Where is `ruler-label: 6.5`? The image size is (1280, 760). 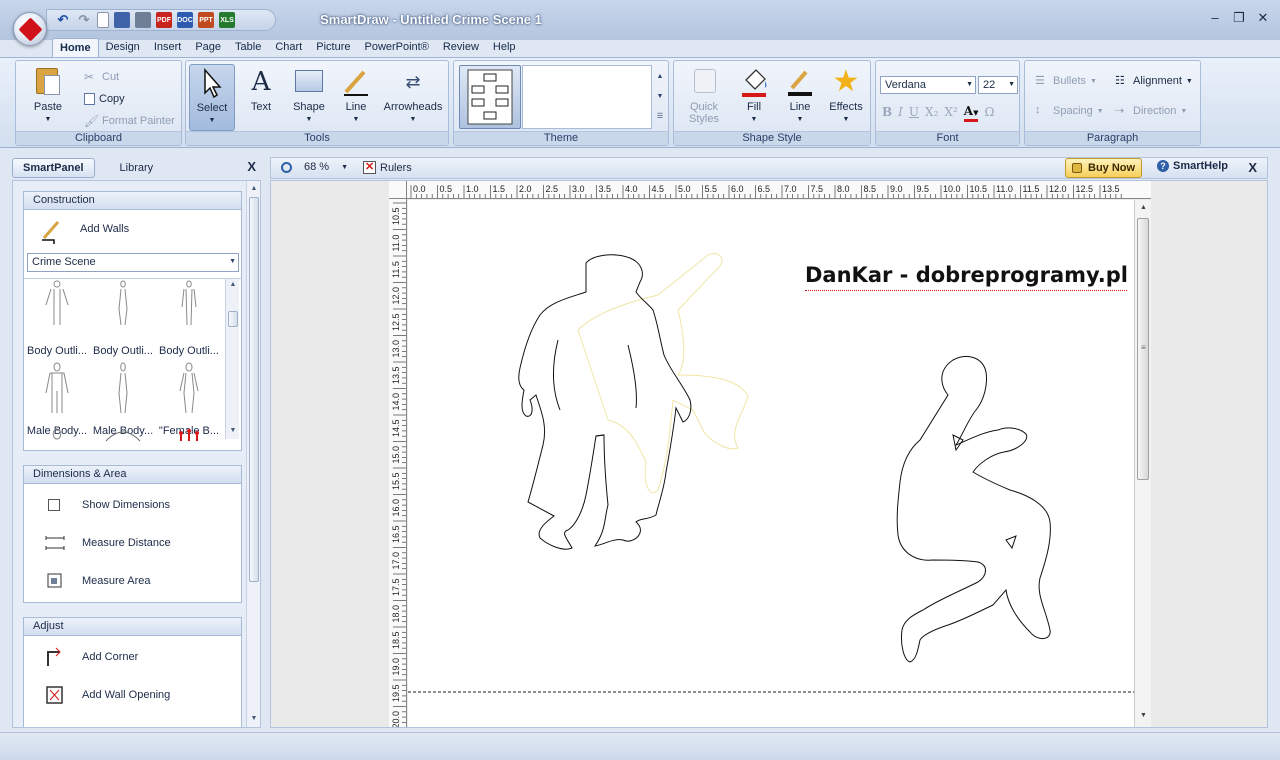 ruler-label: 6.5 is located at coordinates (764, 189).